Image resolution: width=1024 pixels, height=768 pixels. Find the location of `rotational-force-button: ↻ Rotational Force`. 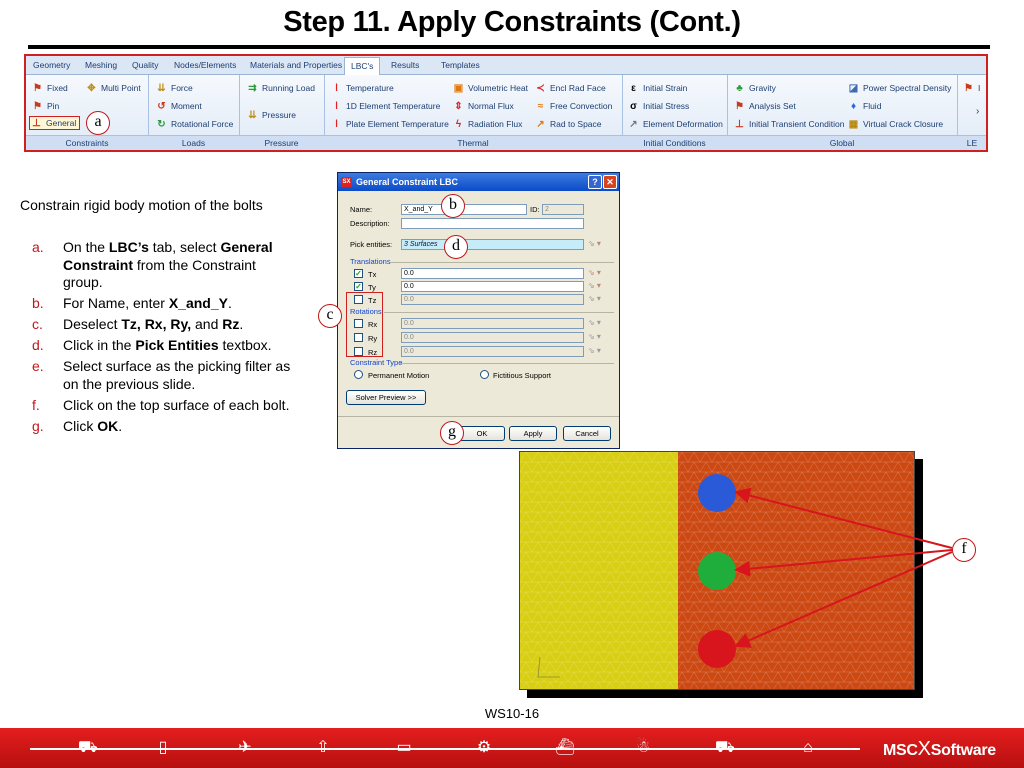

rotational-force-button: ↻ Rotational Force is located at coordinates (194, 124).